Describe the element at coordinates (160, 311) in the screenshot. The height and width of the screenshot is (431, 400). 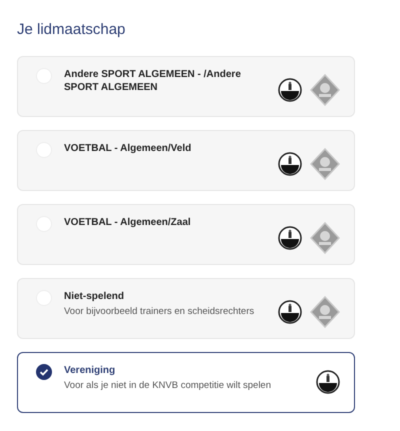
I see `option-description: Voor bijvoorbeeld trainers en scheidsrechters` at that location.